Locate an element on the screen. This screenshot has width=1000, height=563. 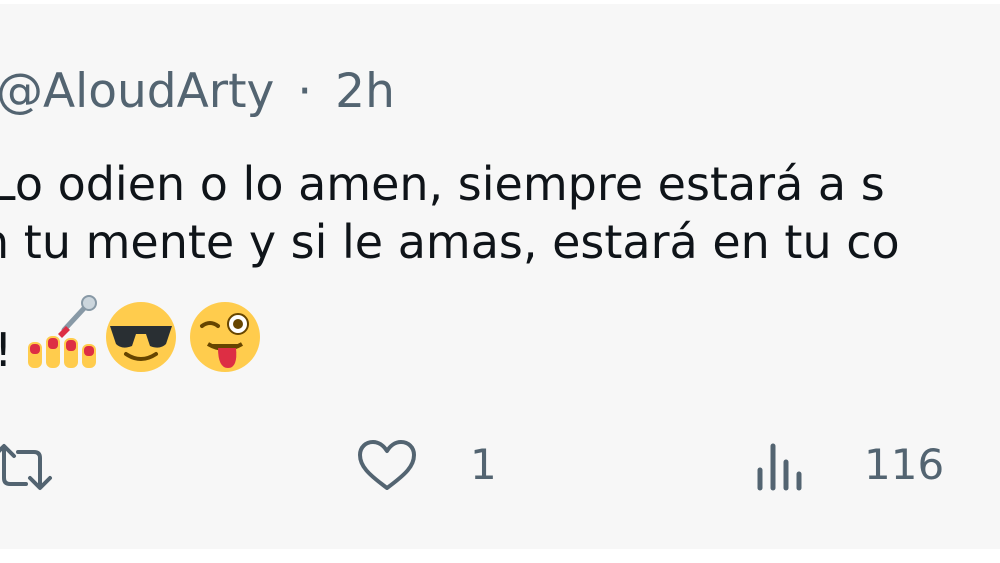
retweet-icon is located at coordinates (29, 468).